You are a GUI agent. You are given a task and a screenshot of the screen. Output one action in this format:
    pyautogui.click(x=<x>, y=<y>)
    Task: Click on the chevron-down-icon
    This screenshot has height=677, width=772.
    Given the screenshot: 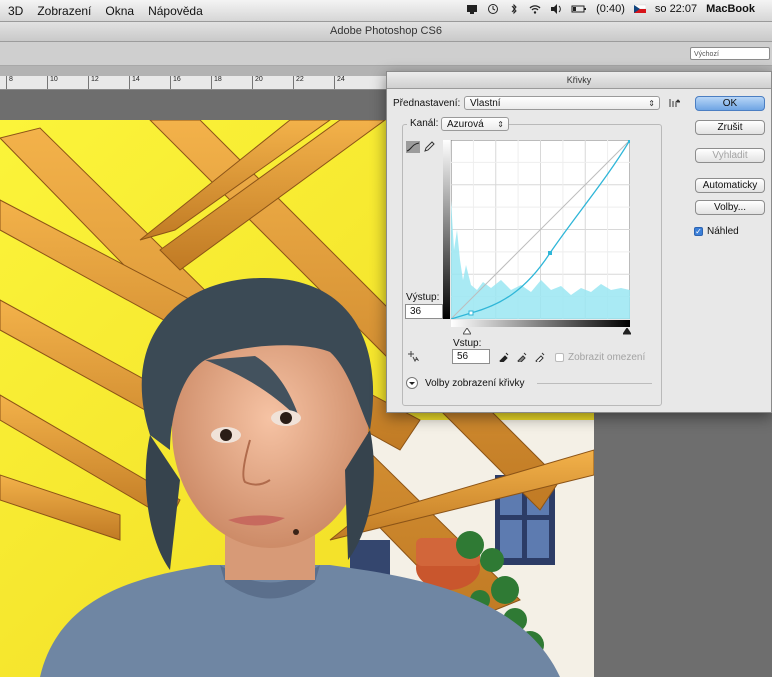 What is the action you would take?
    pyautogui.click(x=412, y=383)
    